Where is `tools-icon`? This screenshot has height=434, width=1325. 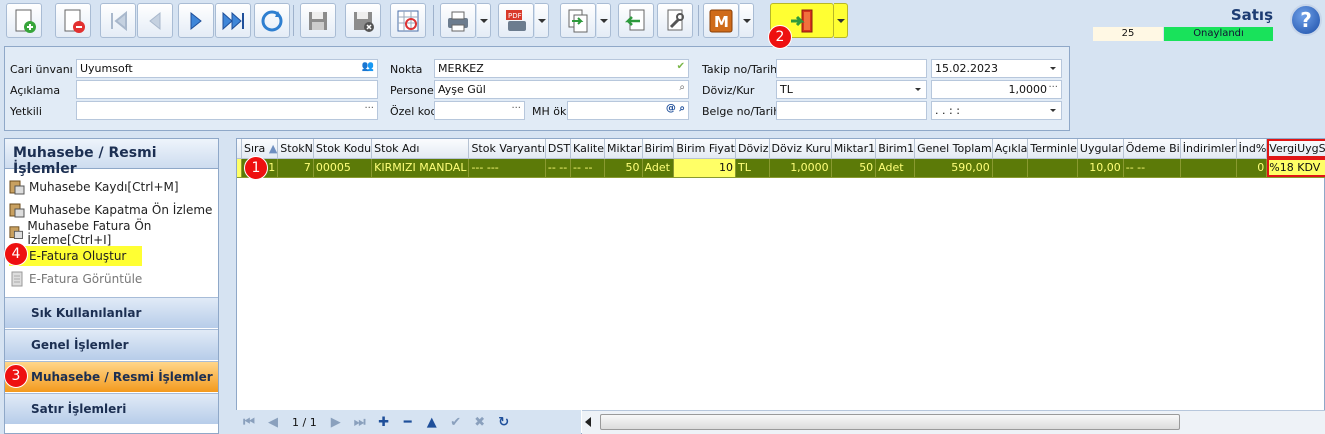 tools-icon is located at coordinates (675, 20).